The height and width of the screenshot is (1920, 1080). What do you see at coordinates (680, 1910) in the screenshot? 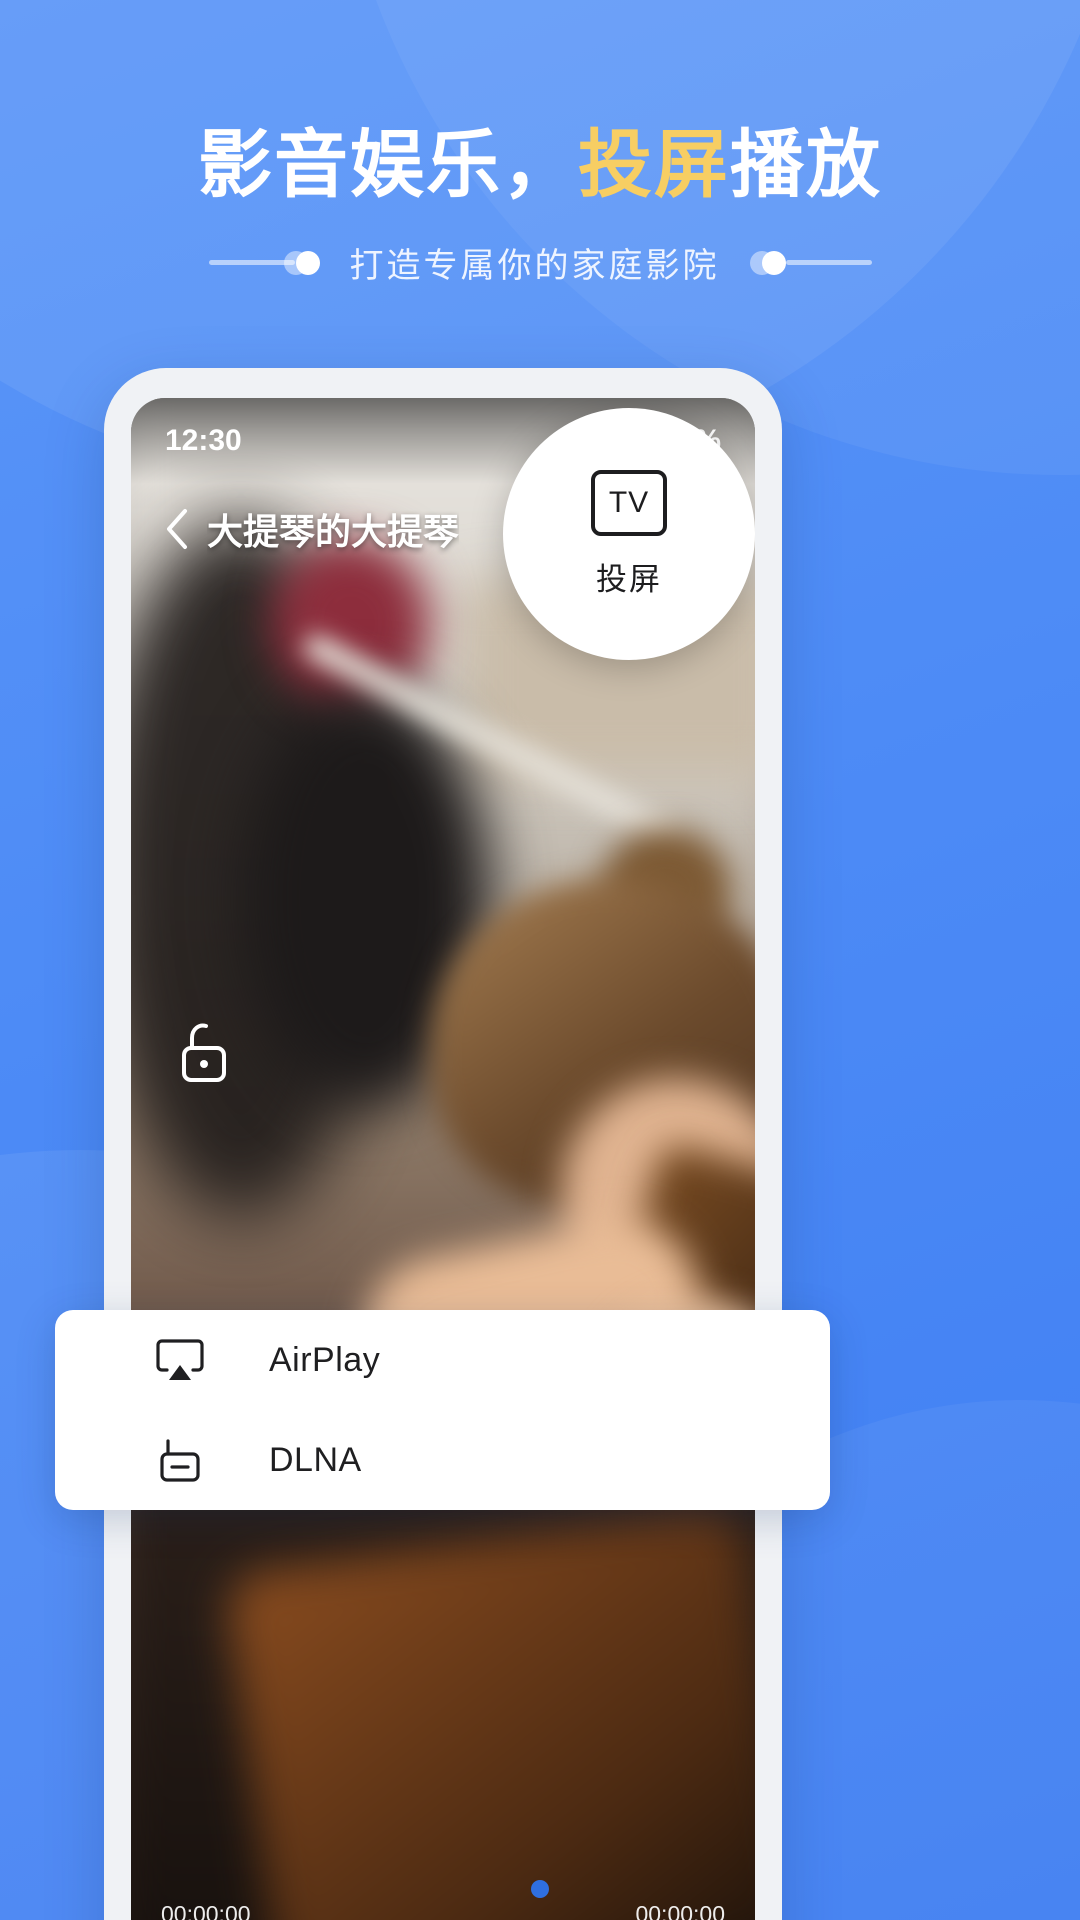
I see `player-time-total: 00:00:00` at bounding box center [680, 1910].